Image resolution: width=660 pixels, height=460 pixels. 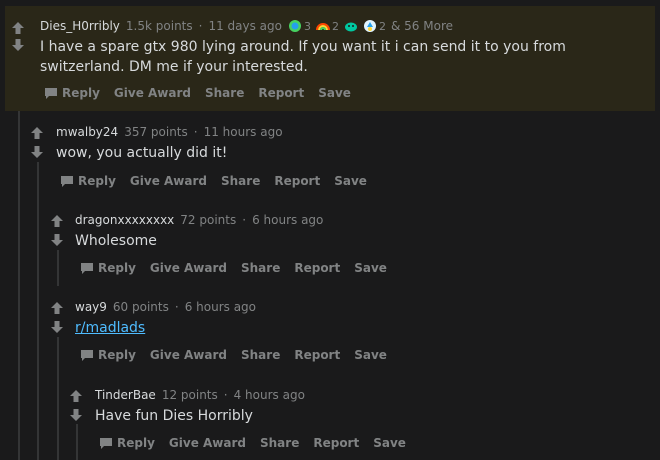 What do you see at coordinates (125, 395) in the screenshot?
I see `comment-author: TinderBae` at bounding box center [125, 395].